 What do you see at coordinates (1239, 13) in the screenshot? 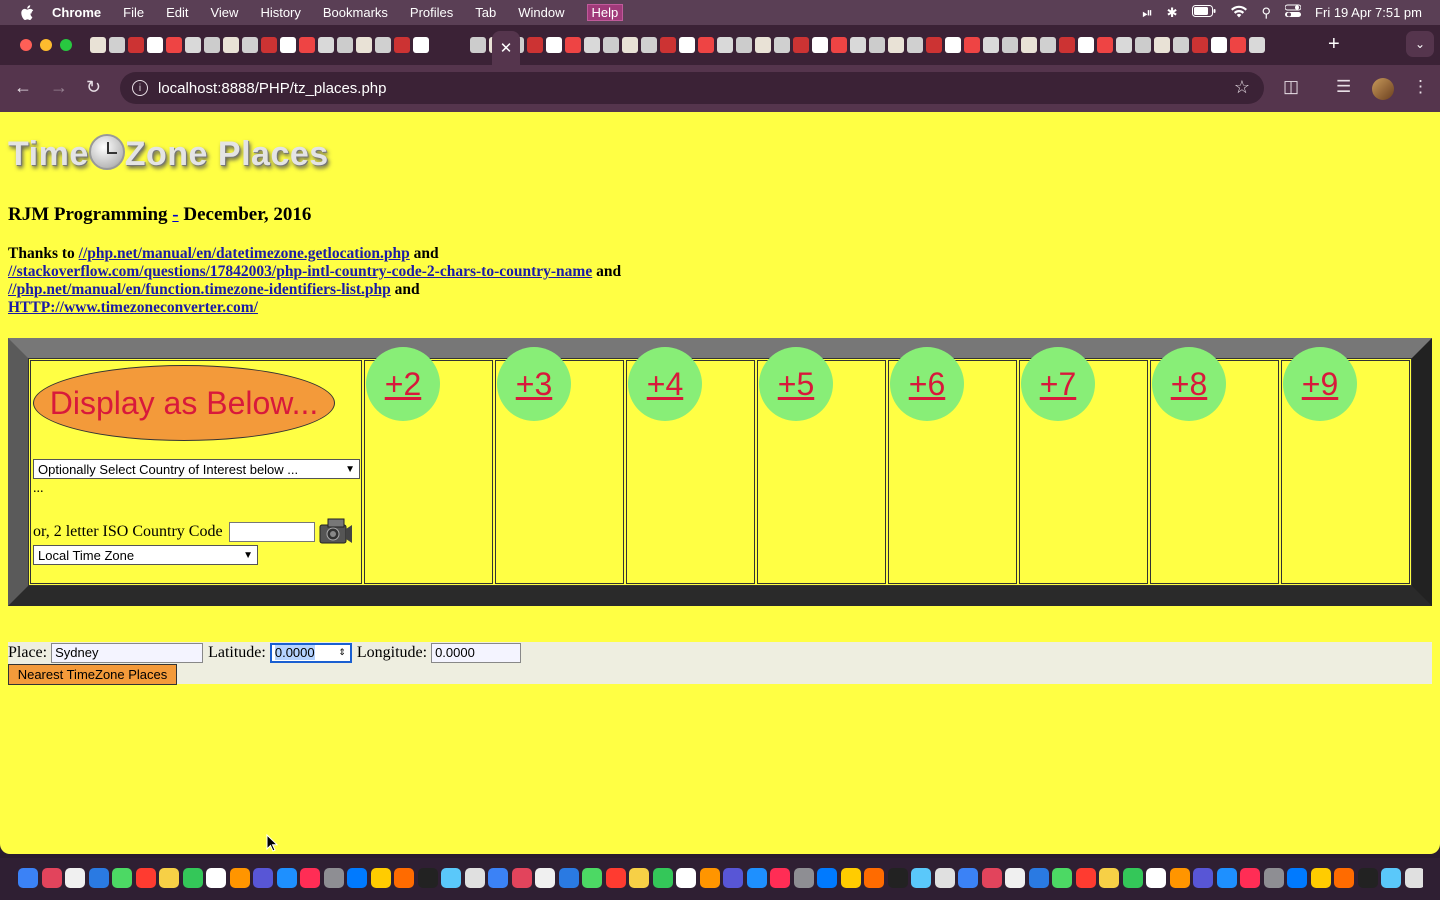
I see `wifi-icon` at bounding box center [1239, 13].